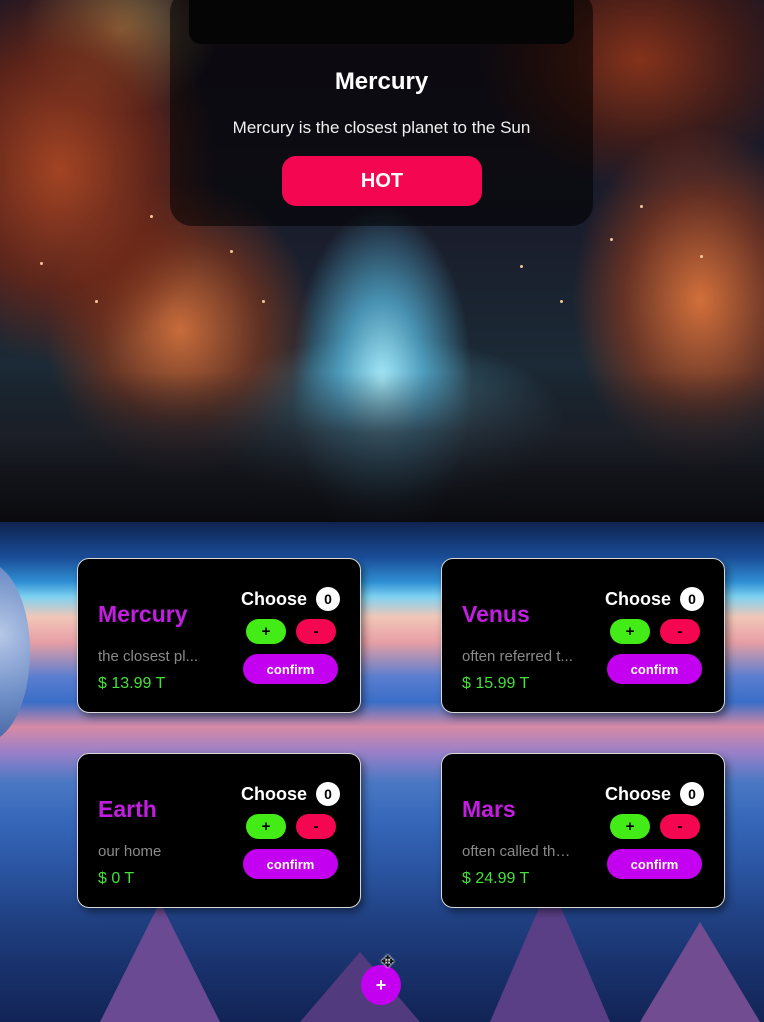  What do you see at coordinates (130, 851) in the screenshot?
I see `product-description: our home` at bounding box center [130, 851].